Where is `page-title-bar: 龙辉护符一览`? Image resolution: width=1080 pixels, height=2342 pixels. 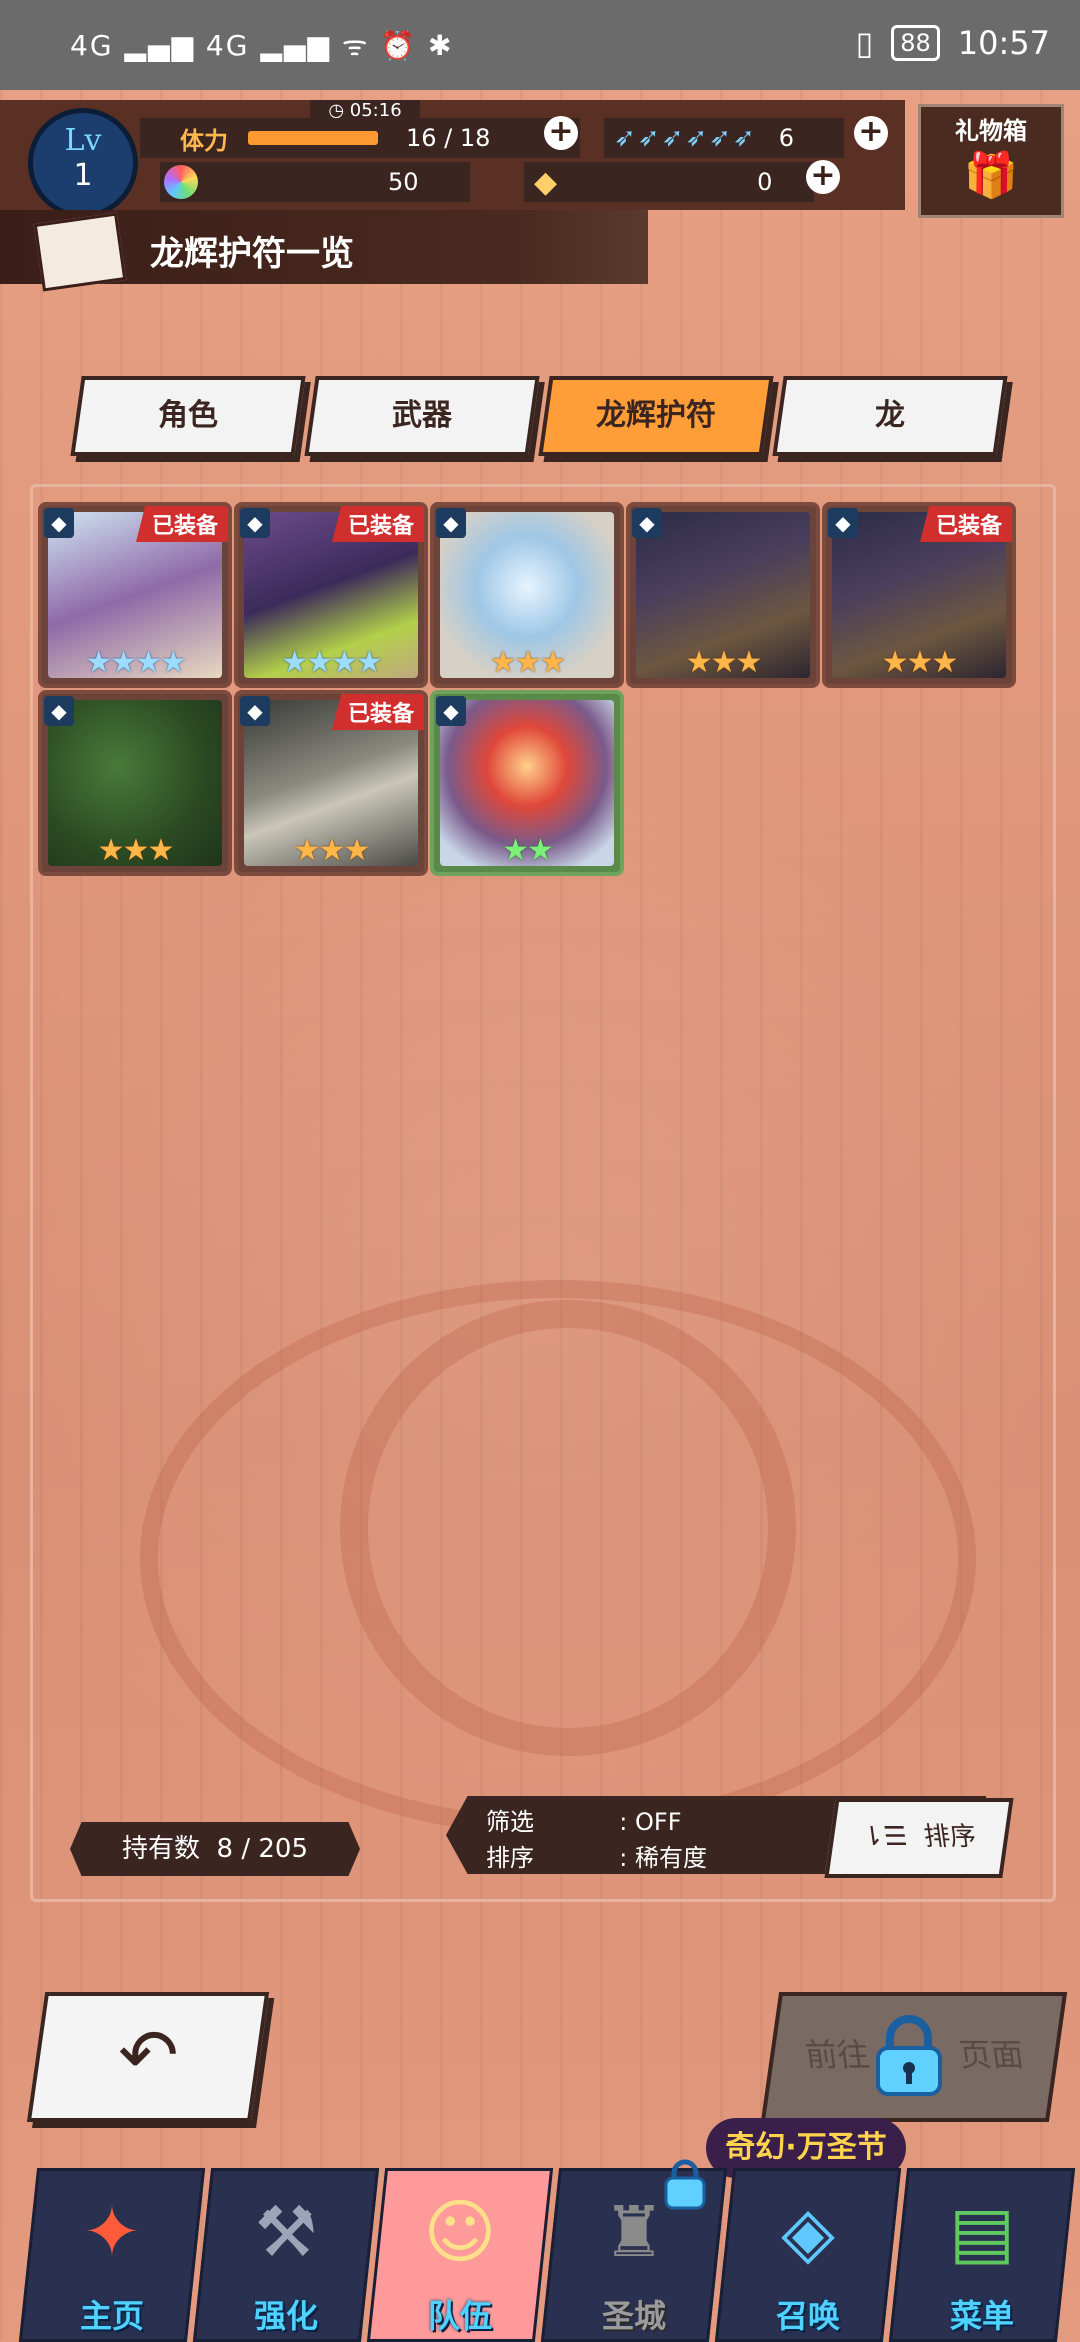
page-title-bar: 龙辉护符一览 is located at coordinates (324, 251).